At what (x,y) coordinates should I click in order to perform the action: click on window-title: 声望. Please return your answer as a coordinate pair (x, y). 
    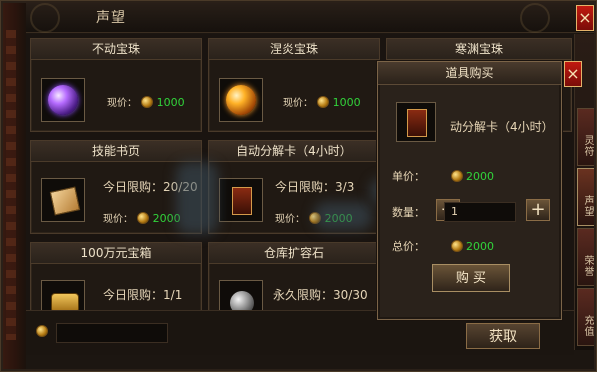
    Looking at the image, I should click on (111, 18).